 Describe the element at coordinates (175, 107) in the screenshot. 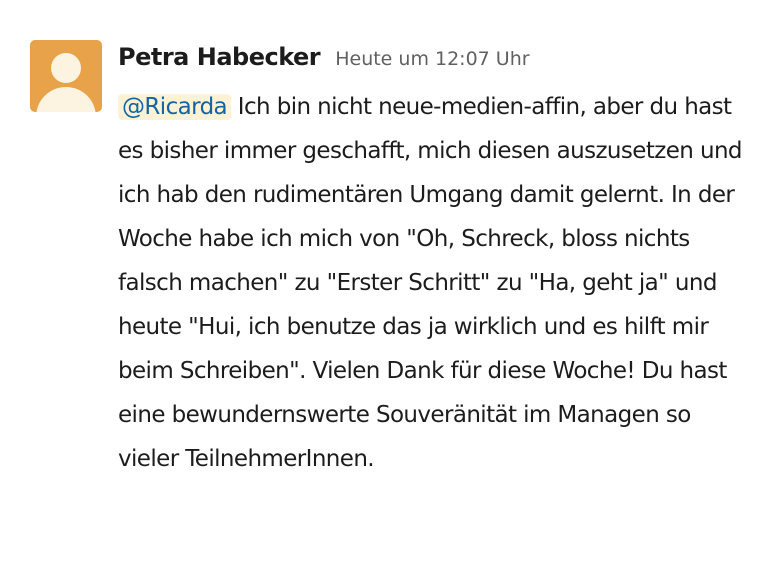

I see `user-mention: @Ricarda` at that location.